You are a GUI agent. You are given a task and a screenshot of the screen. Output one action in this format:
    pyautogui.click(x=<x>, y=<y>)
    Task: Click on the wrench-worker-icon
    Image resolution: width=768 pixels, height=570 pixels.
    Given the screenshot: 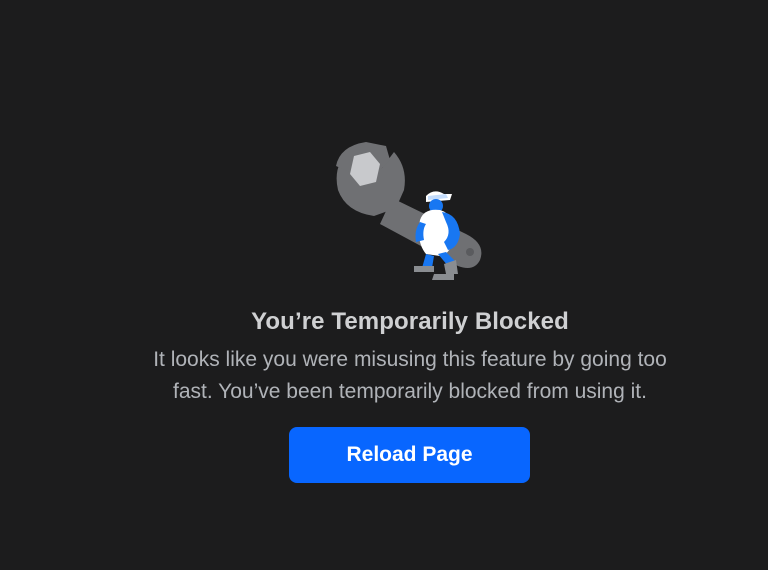 What is the action you would take?
    pyautogui.click(x=409, y=211)
    